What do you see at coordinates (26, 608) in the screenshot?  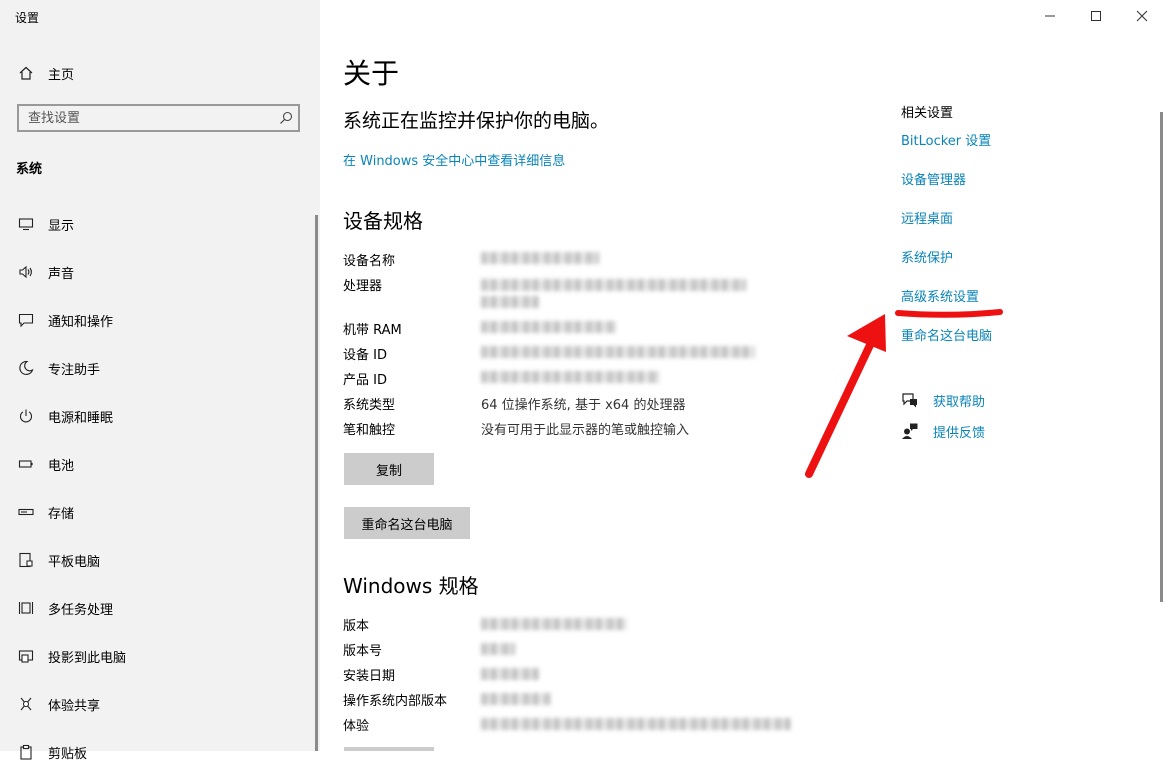 I see `multitask-icon` at bounding box center [26, 608].